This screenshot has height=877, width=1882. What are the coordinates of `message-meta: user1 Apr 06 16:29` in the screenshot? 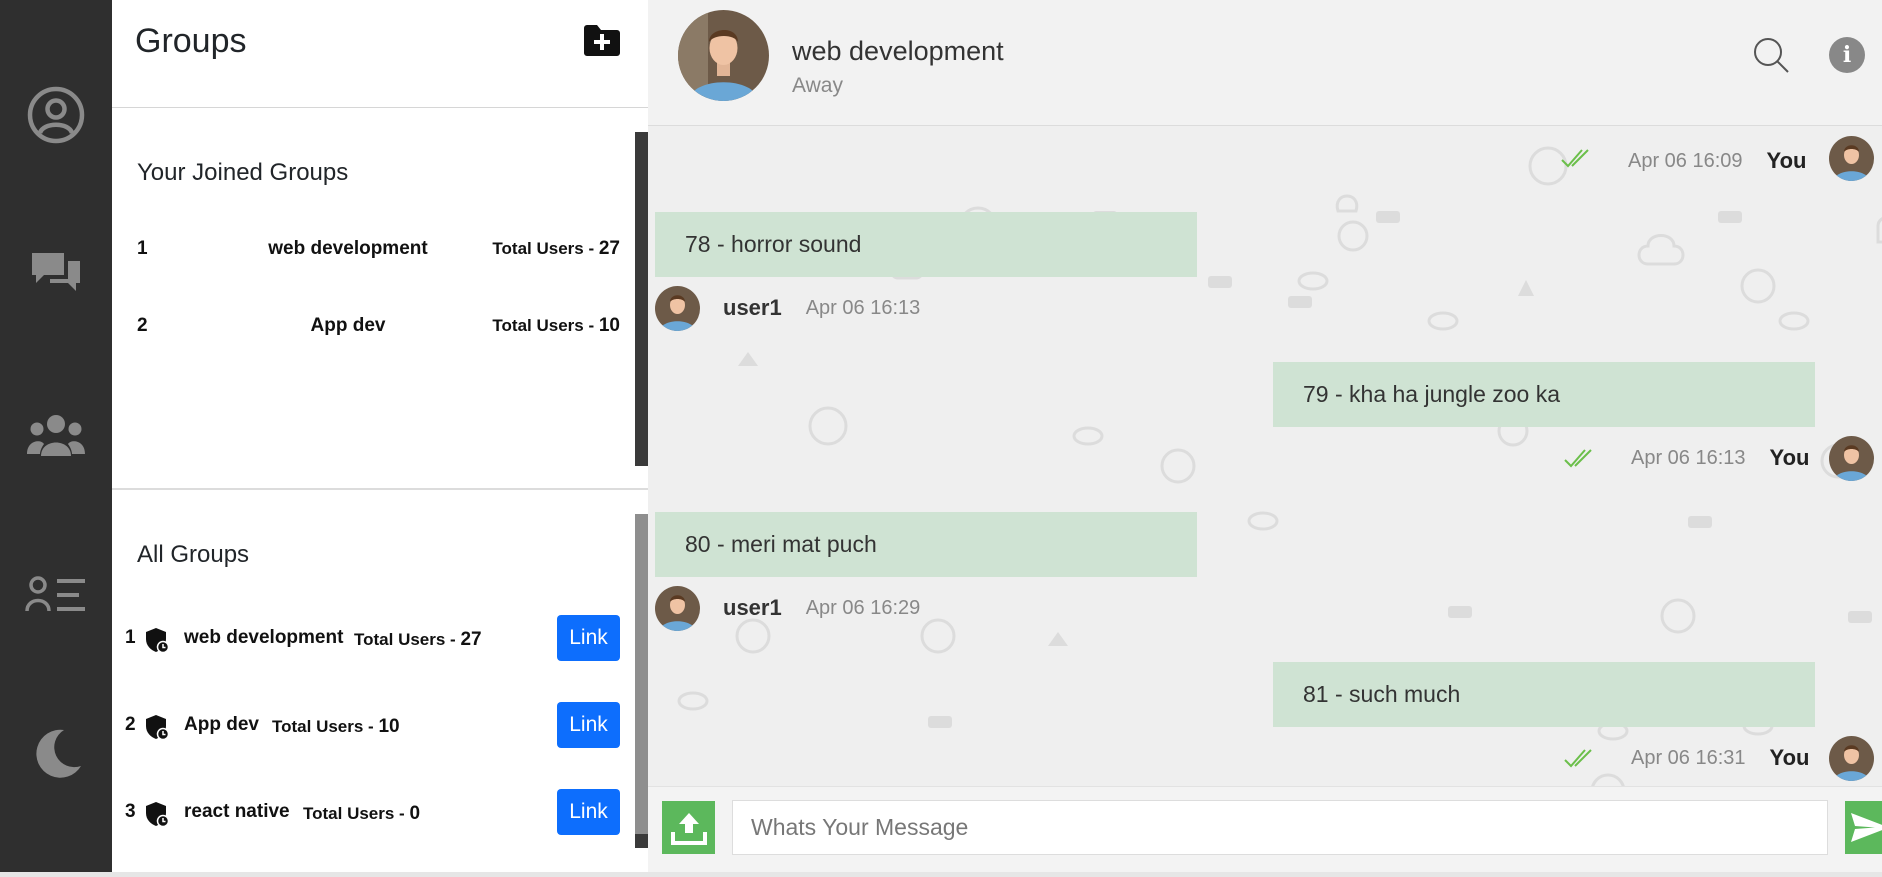 It's located at (821, 608).